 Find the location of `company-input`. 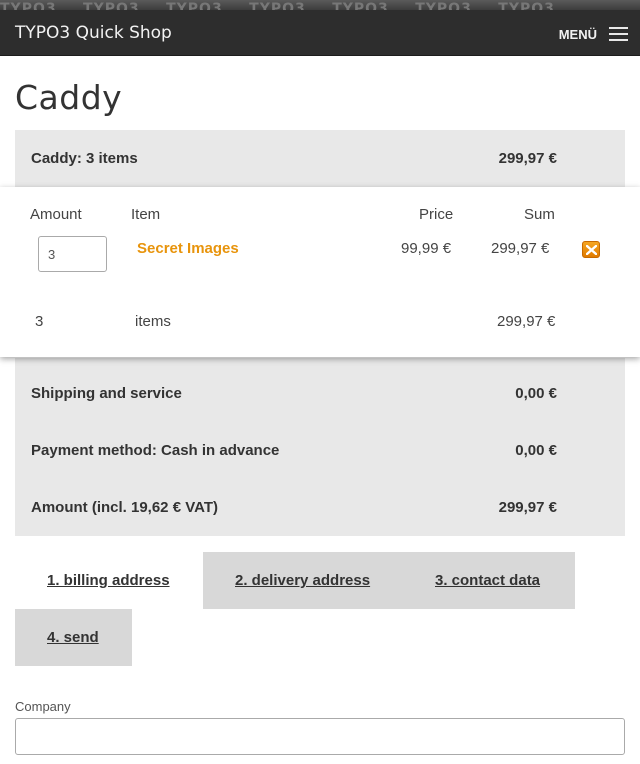

company-input is located at coordinates (320, 736).